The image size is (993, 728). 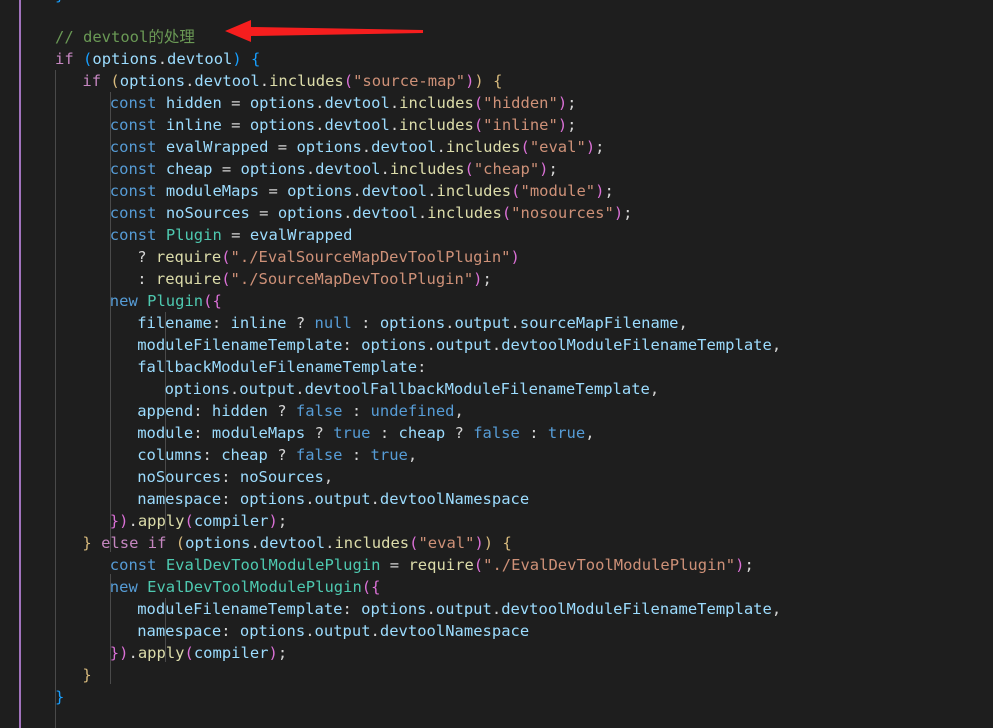 I want to click on code-token: cheap, so click(x=422, y=433).